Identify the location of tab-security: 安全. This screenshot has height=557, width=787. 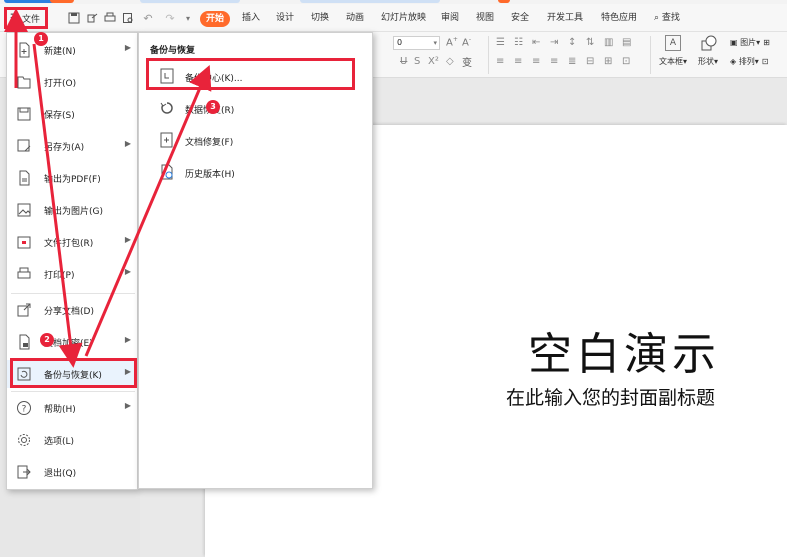
(520, 18).